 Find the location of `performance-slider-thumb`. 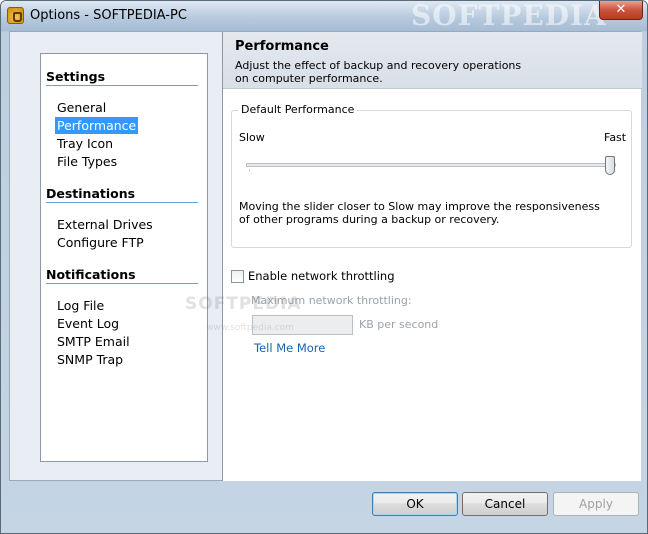

performance-slider-thumb is located at coordinates (610, 165).